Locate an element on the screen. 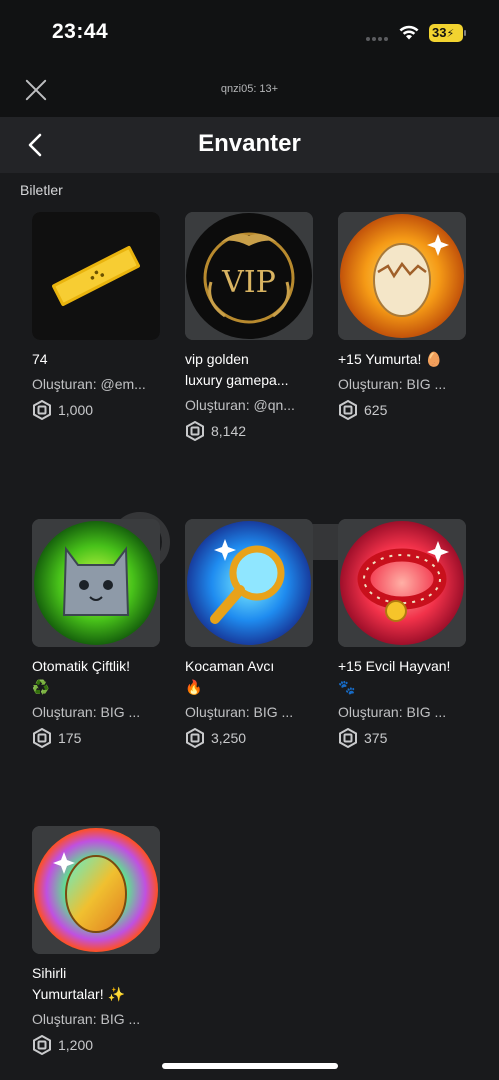  price-value: 625 is located at coordinates (376, 410).